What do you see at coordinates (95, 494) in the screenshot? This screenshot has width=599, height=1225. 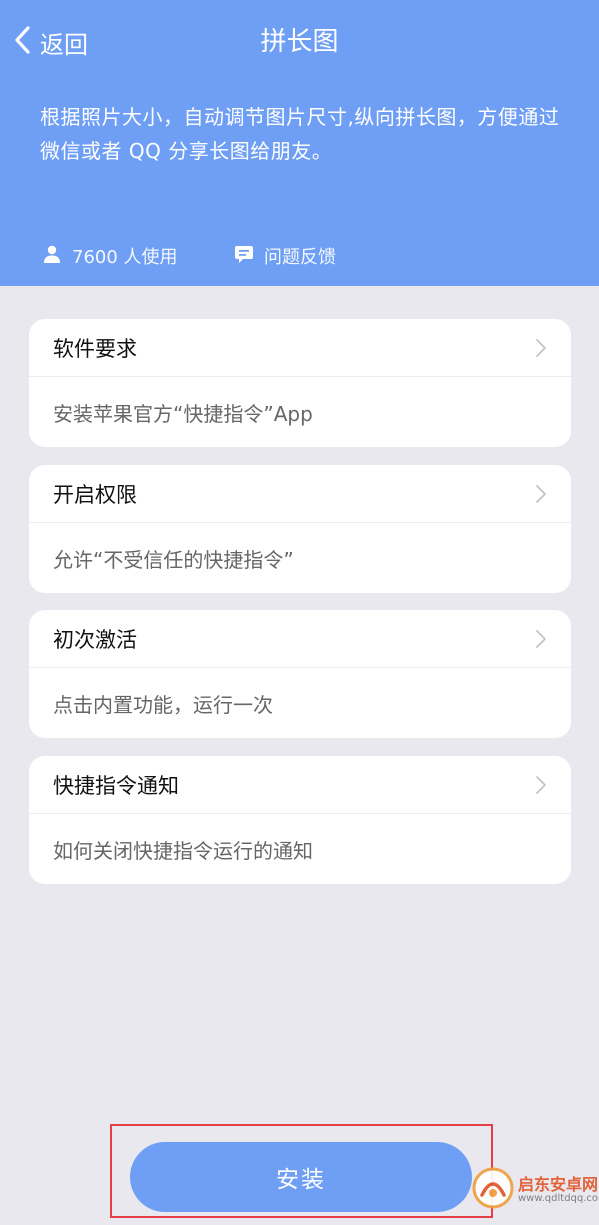 I see `card-title: 开启权限` at bounding box center [95, 494].